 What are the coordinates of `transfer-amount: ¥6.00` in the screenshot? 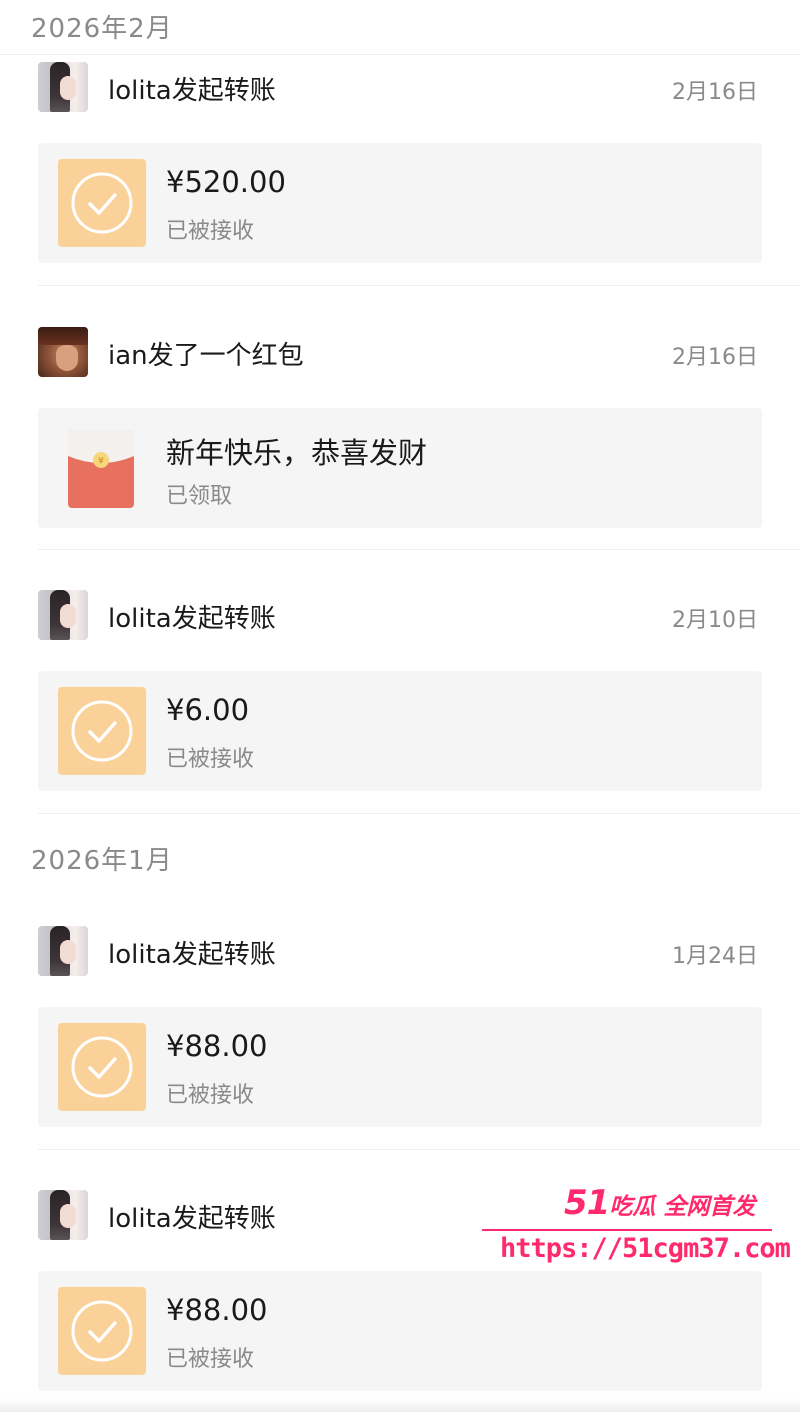 It's located at (208, 710).